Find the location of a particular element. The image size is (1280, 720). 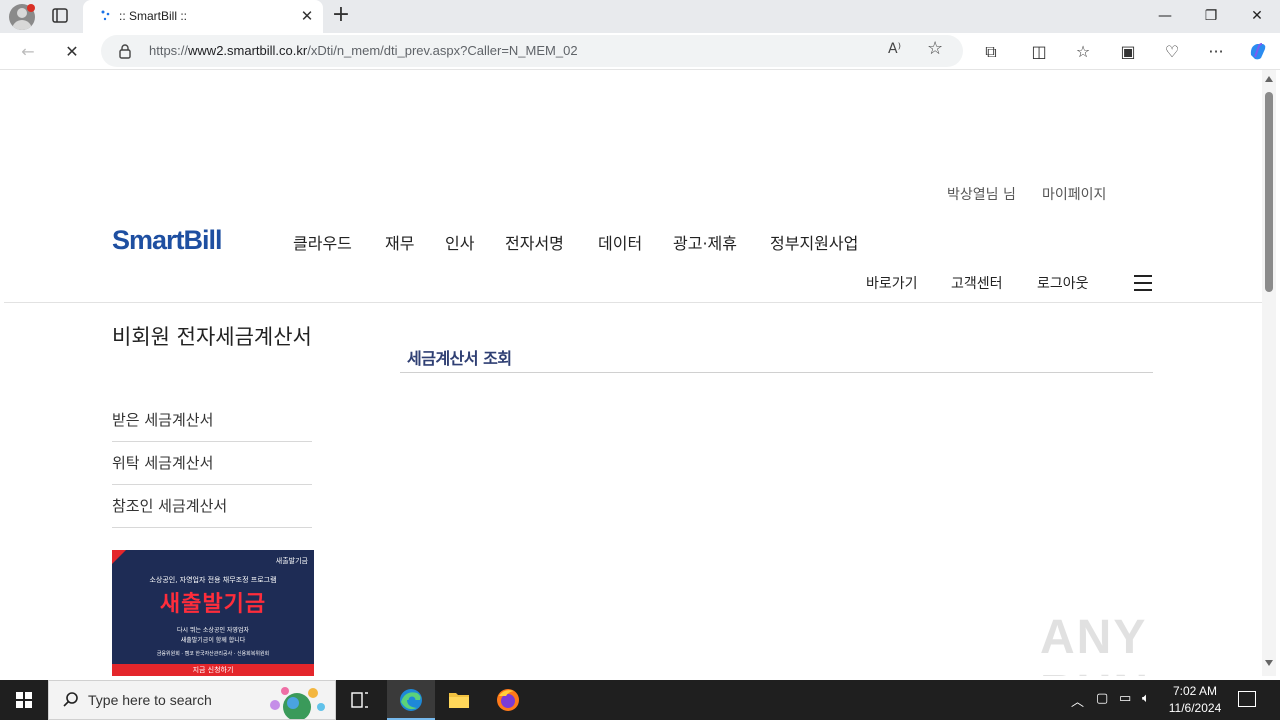

sidebar-item-reference: 참조인 세금계산서 is located at coordinates (212, 506).